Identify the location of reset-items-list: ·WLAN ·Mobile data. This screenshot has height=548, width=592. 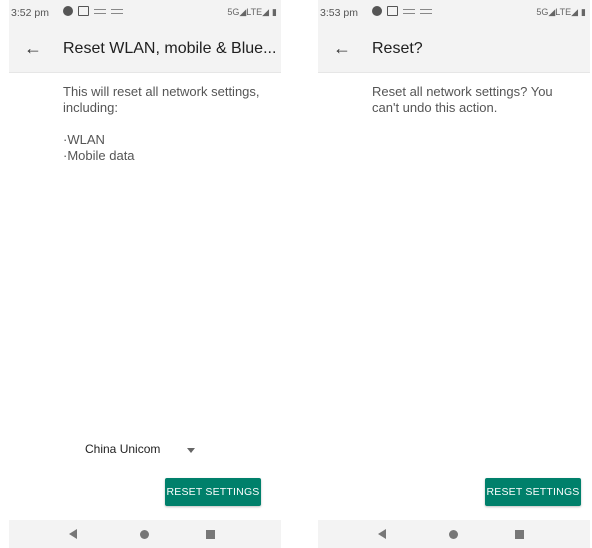
(99, 148).